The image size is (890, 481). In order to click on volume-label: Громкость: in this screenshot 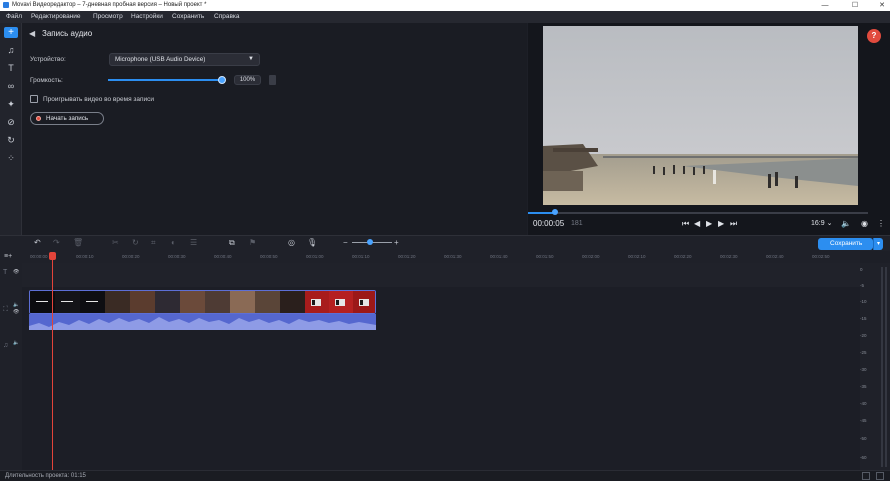, I will do `click(46, 80)`.